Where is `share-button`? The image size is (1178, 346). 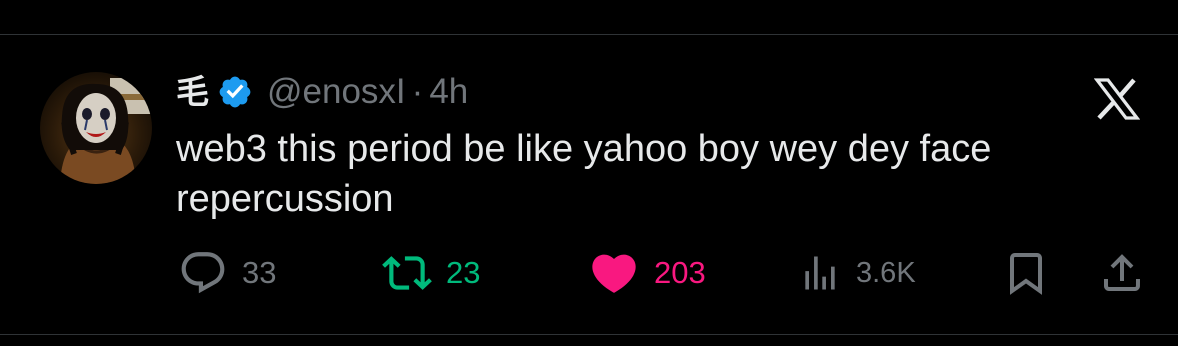
share-button is located at coordinates (1122, 273).